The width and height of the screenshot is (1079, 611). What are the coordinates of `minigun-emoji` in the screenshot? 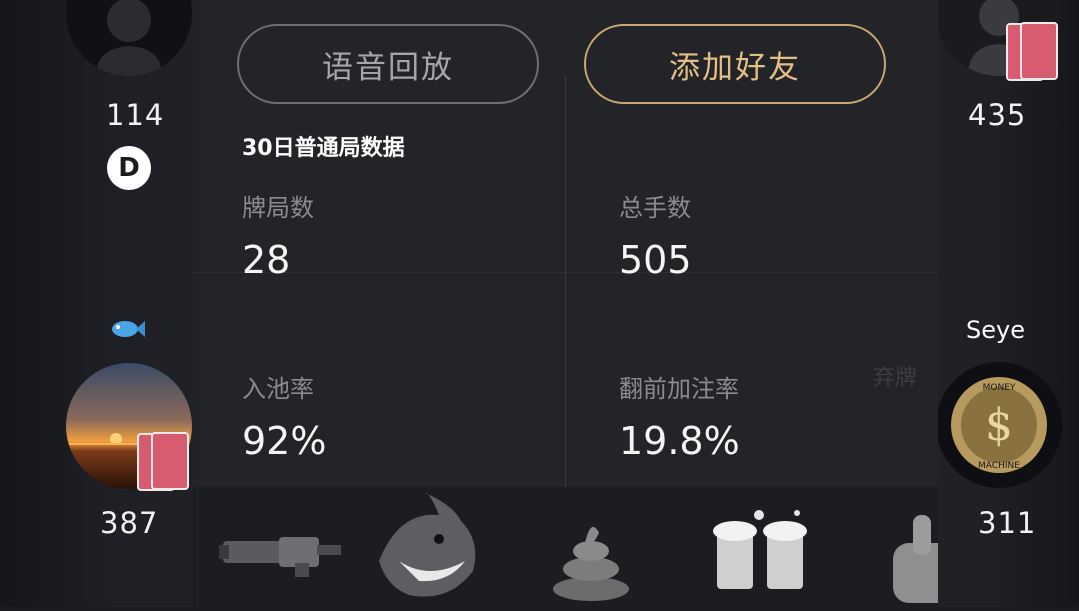 It's located at (281, 554).